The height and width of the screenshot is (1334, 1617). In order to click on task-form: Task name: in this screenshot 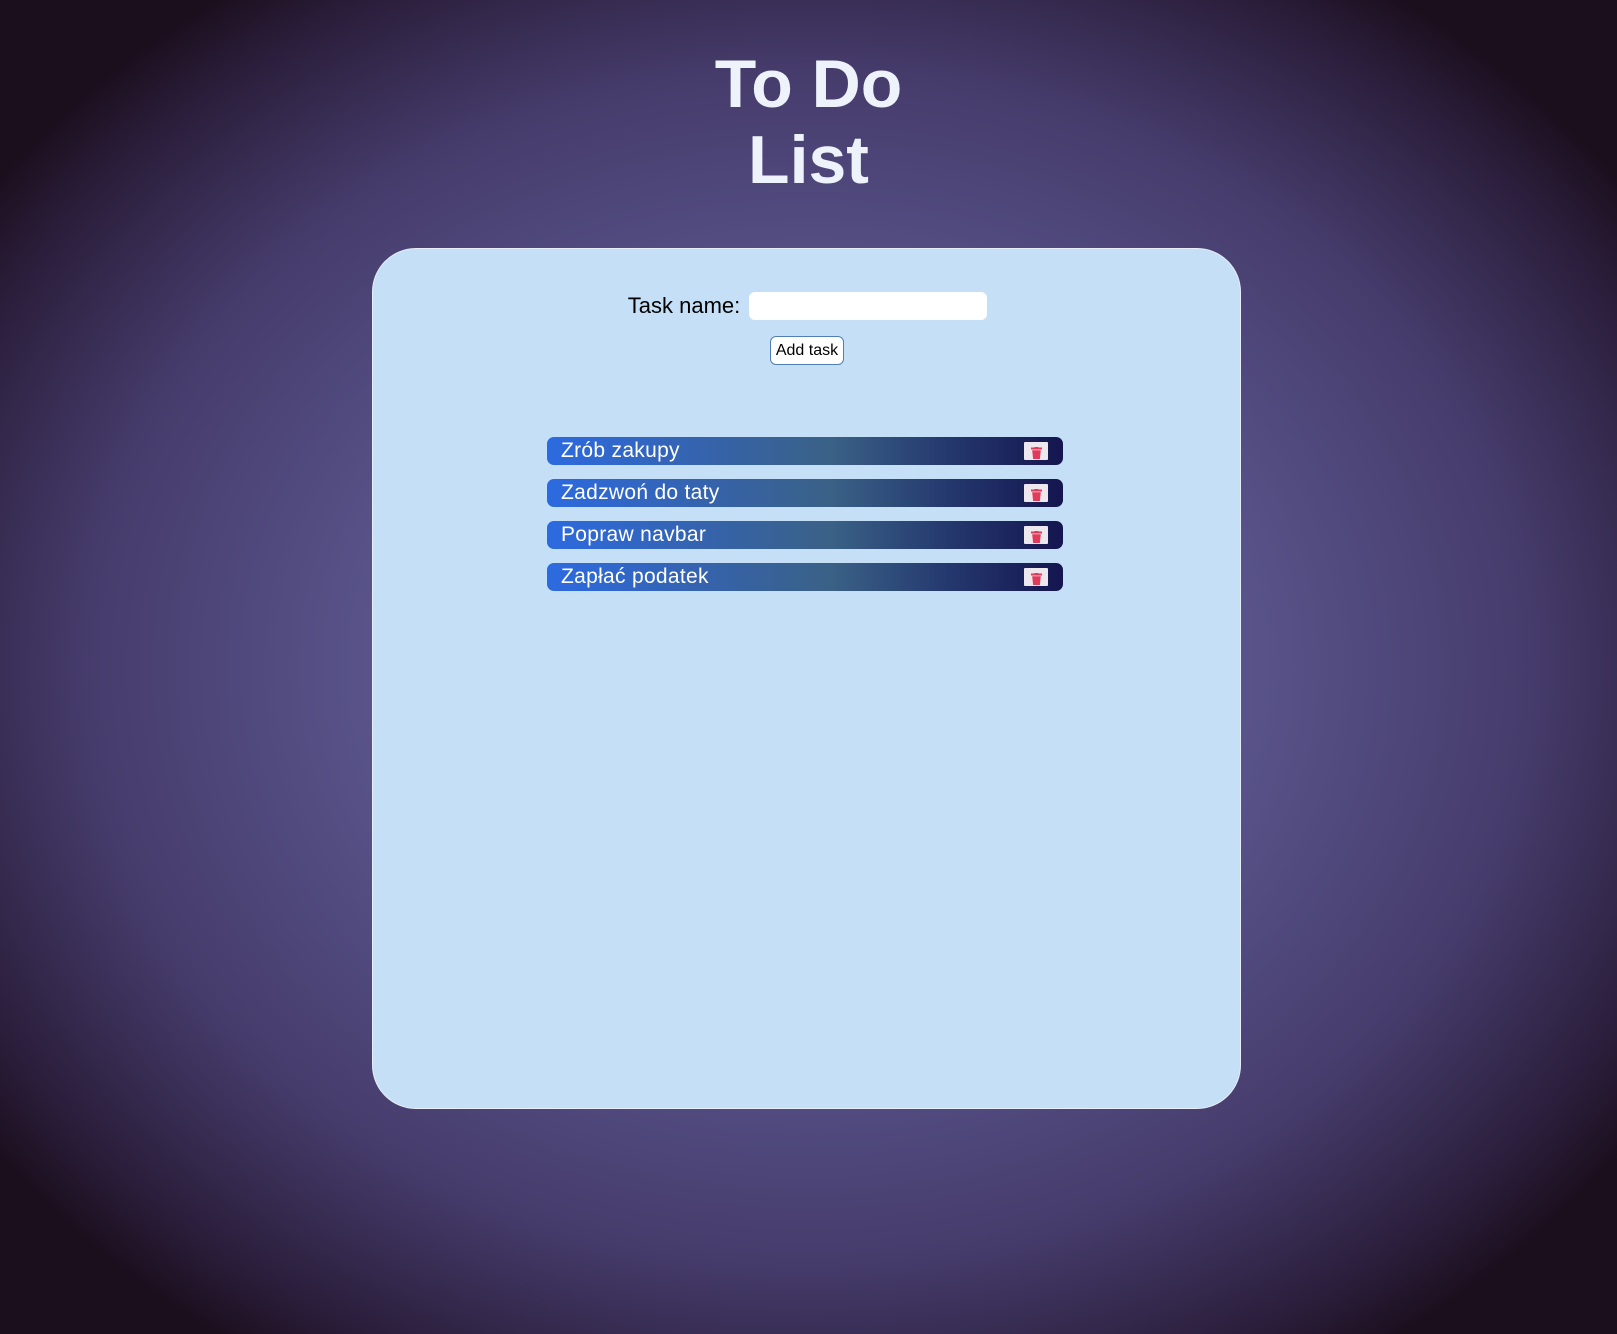, I will do `click(807, 306)`.